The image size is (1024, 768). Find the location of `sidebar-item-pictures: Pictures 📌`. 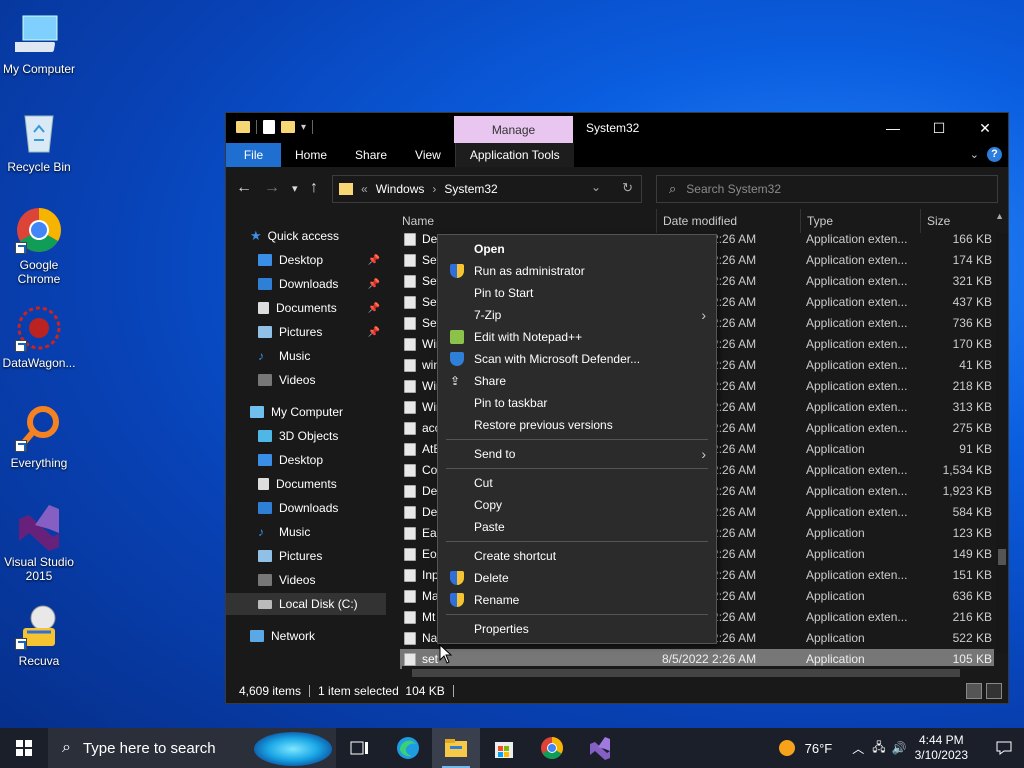

sidebar-item-pictures: Pictures 📌 is located at coordinates (306, 332).